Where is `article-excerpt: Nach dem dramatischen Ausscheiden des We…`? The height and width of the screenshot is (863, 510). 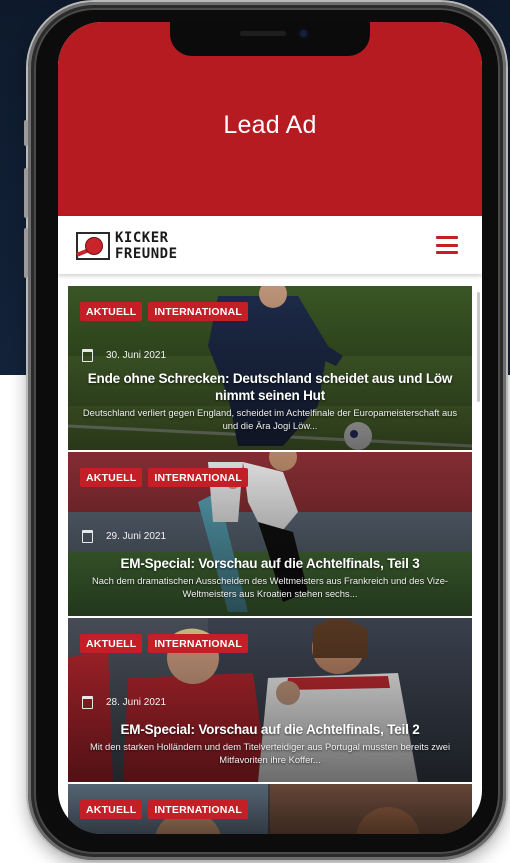 article-excerpt: Nach dem dramatischen Ausscheiden des We… is located at coordinates (270, 587).